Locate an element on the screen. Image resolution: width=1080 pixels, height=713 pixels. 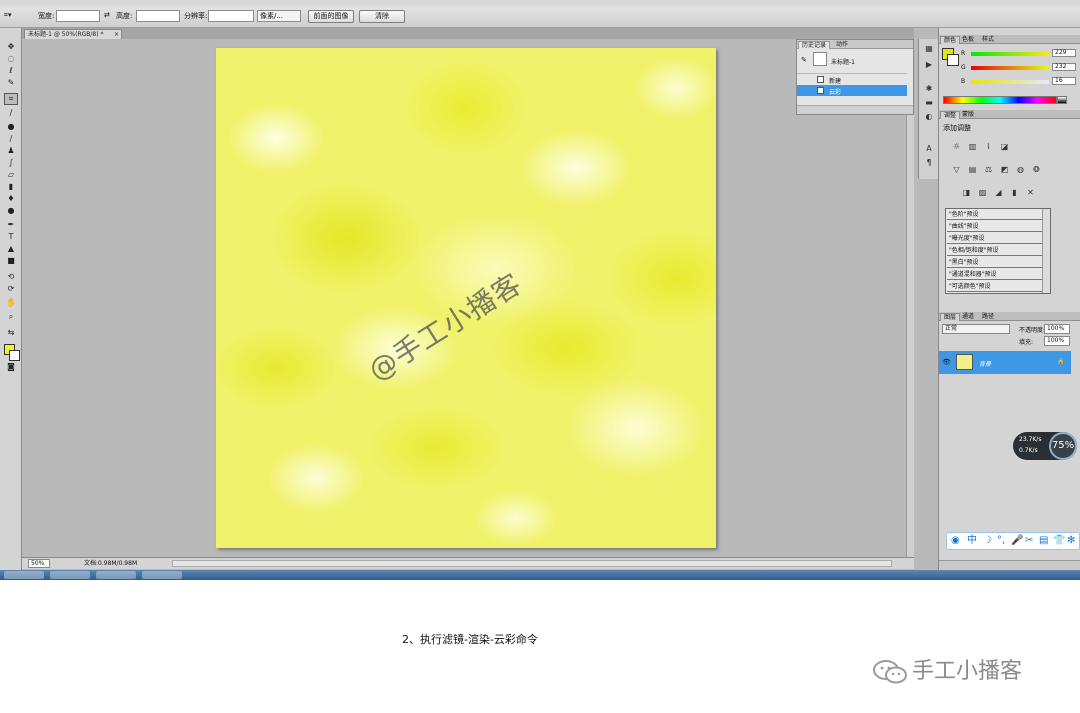
blue-slider: B 16 is located at coordinates (1020, 81).